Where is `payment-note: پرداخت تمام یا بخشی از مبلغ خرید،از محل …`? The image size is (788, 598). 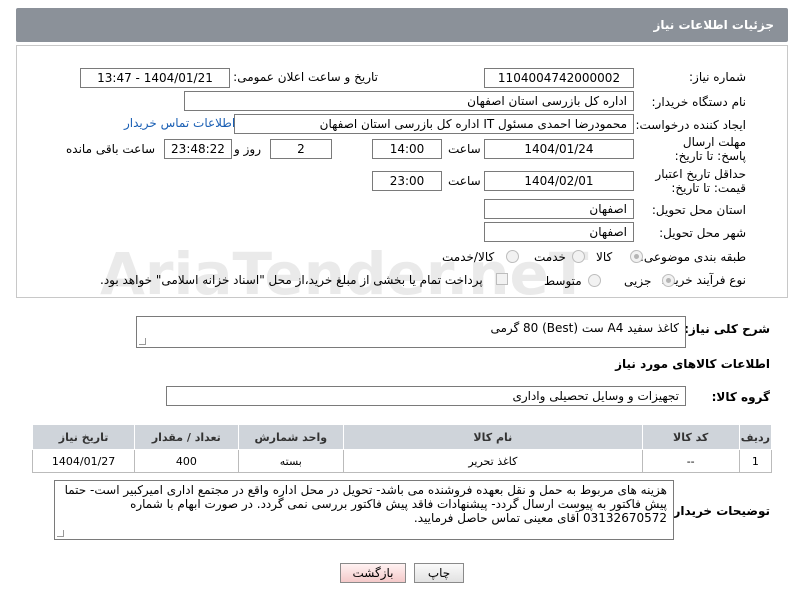 payment-note: پرداخت تمام یا بخشی از مبلغ خرید،از محل … is located at coordinates (291, 280).